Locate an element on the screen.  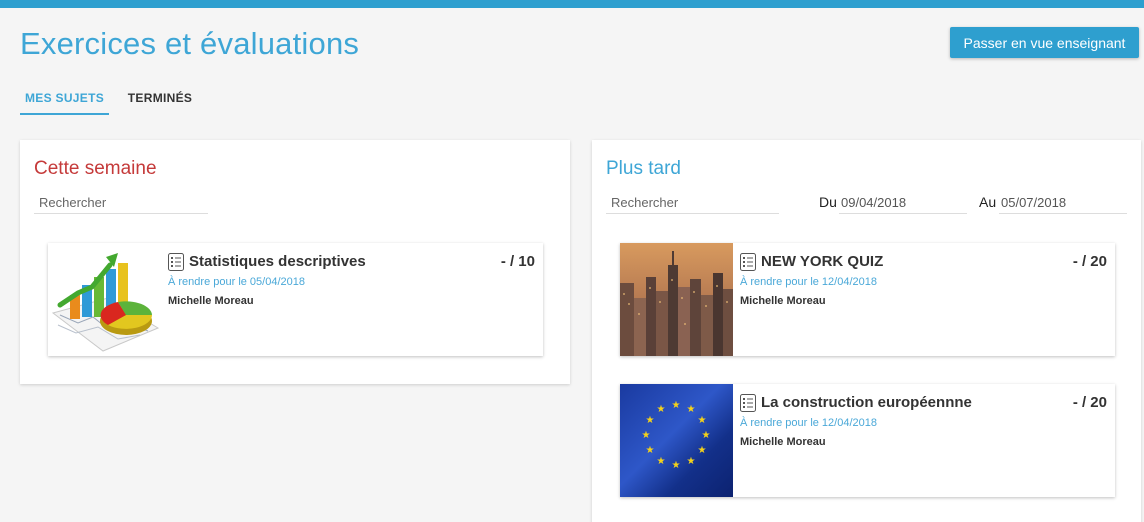
statistics-chart-image is located at coordinates (104, 299).